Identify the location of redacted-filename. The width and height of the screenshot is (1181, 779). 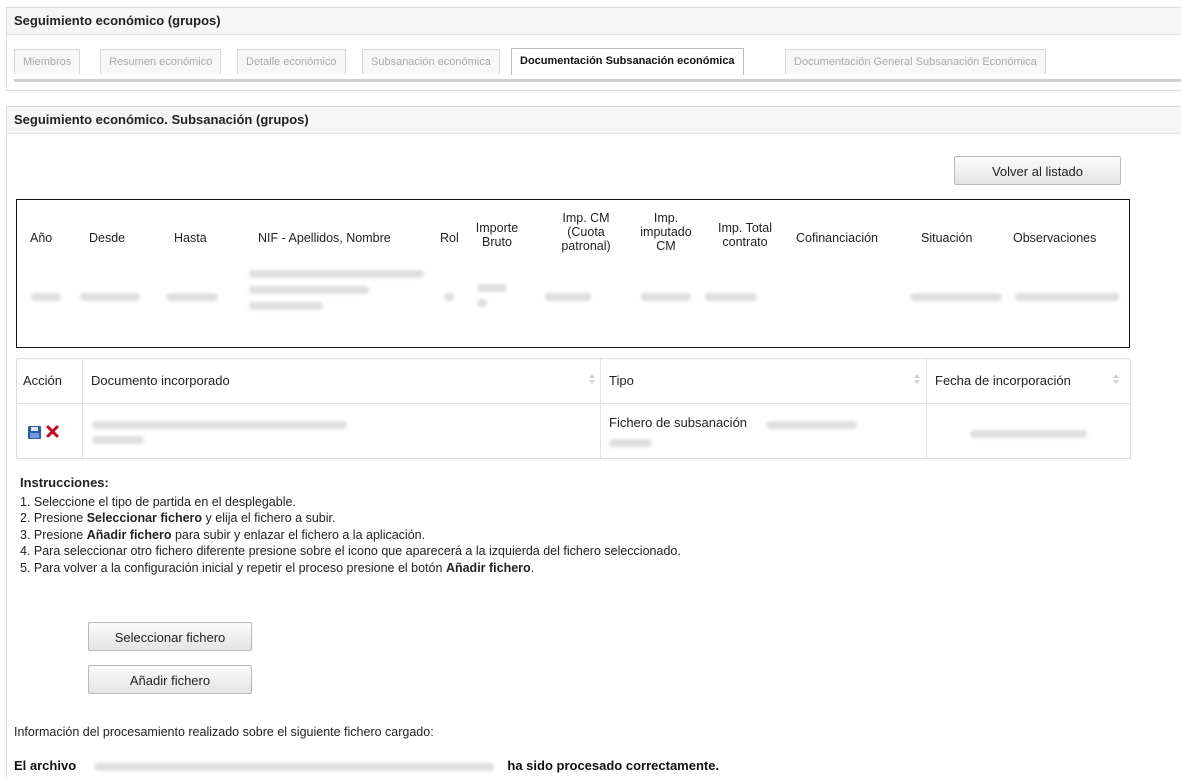
(292, 766).